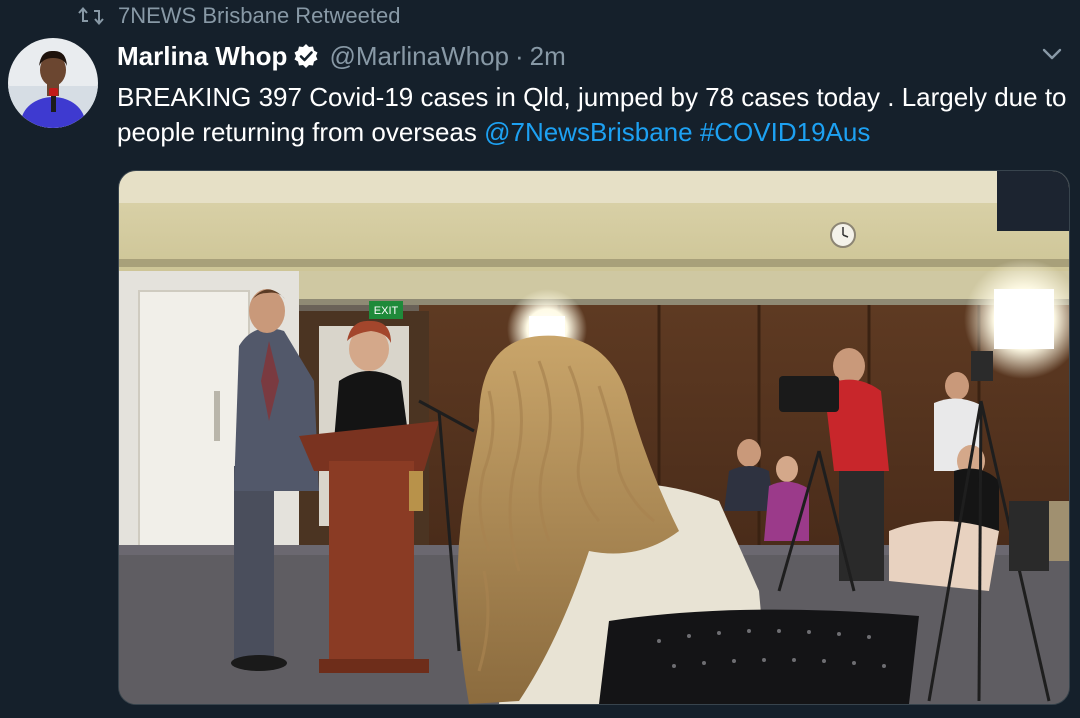 This screenshot has width=1080, height=718. I want to click on tweet-header: Marlina Whop @MarlinaWhop · 2m, so click(341, 56).